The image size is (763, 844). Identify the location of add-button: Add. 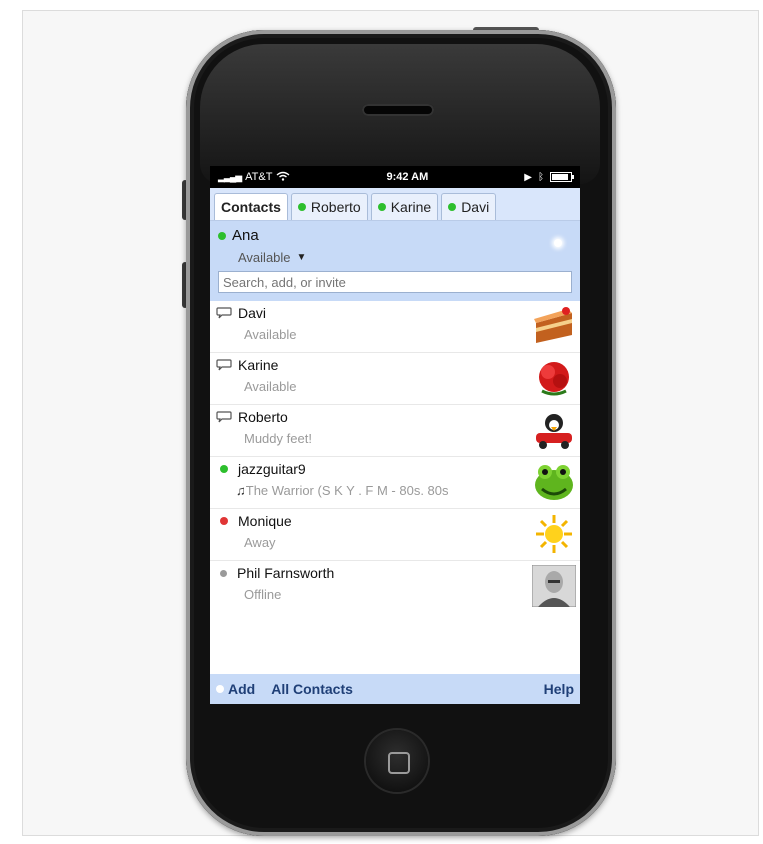
(241, 689).